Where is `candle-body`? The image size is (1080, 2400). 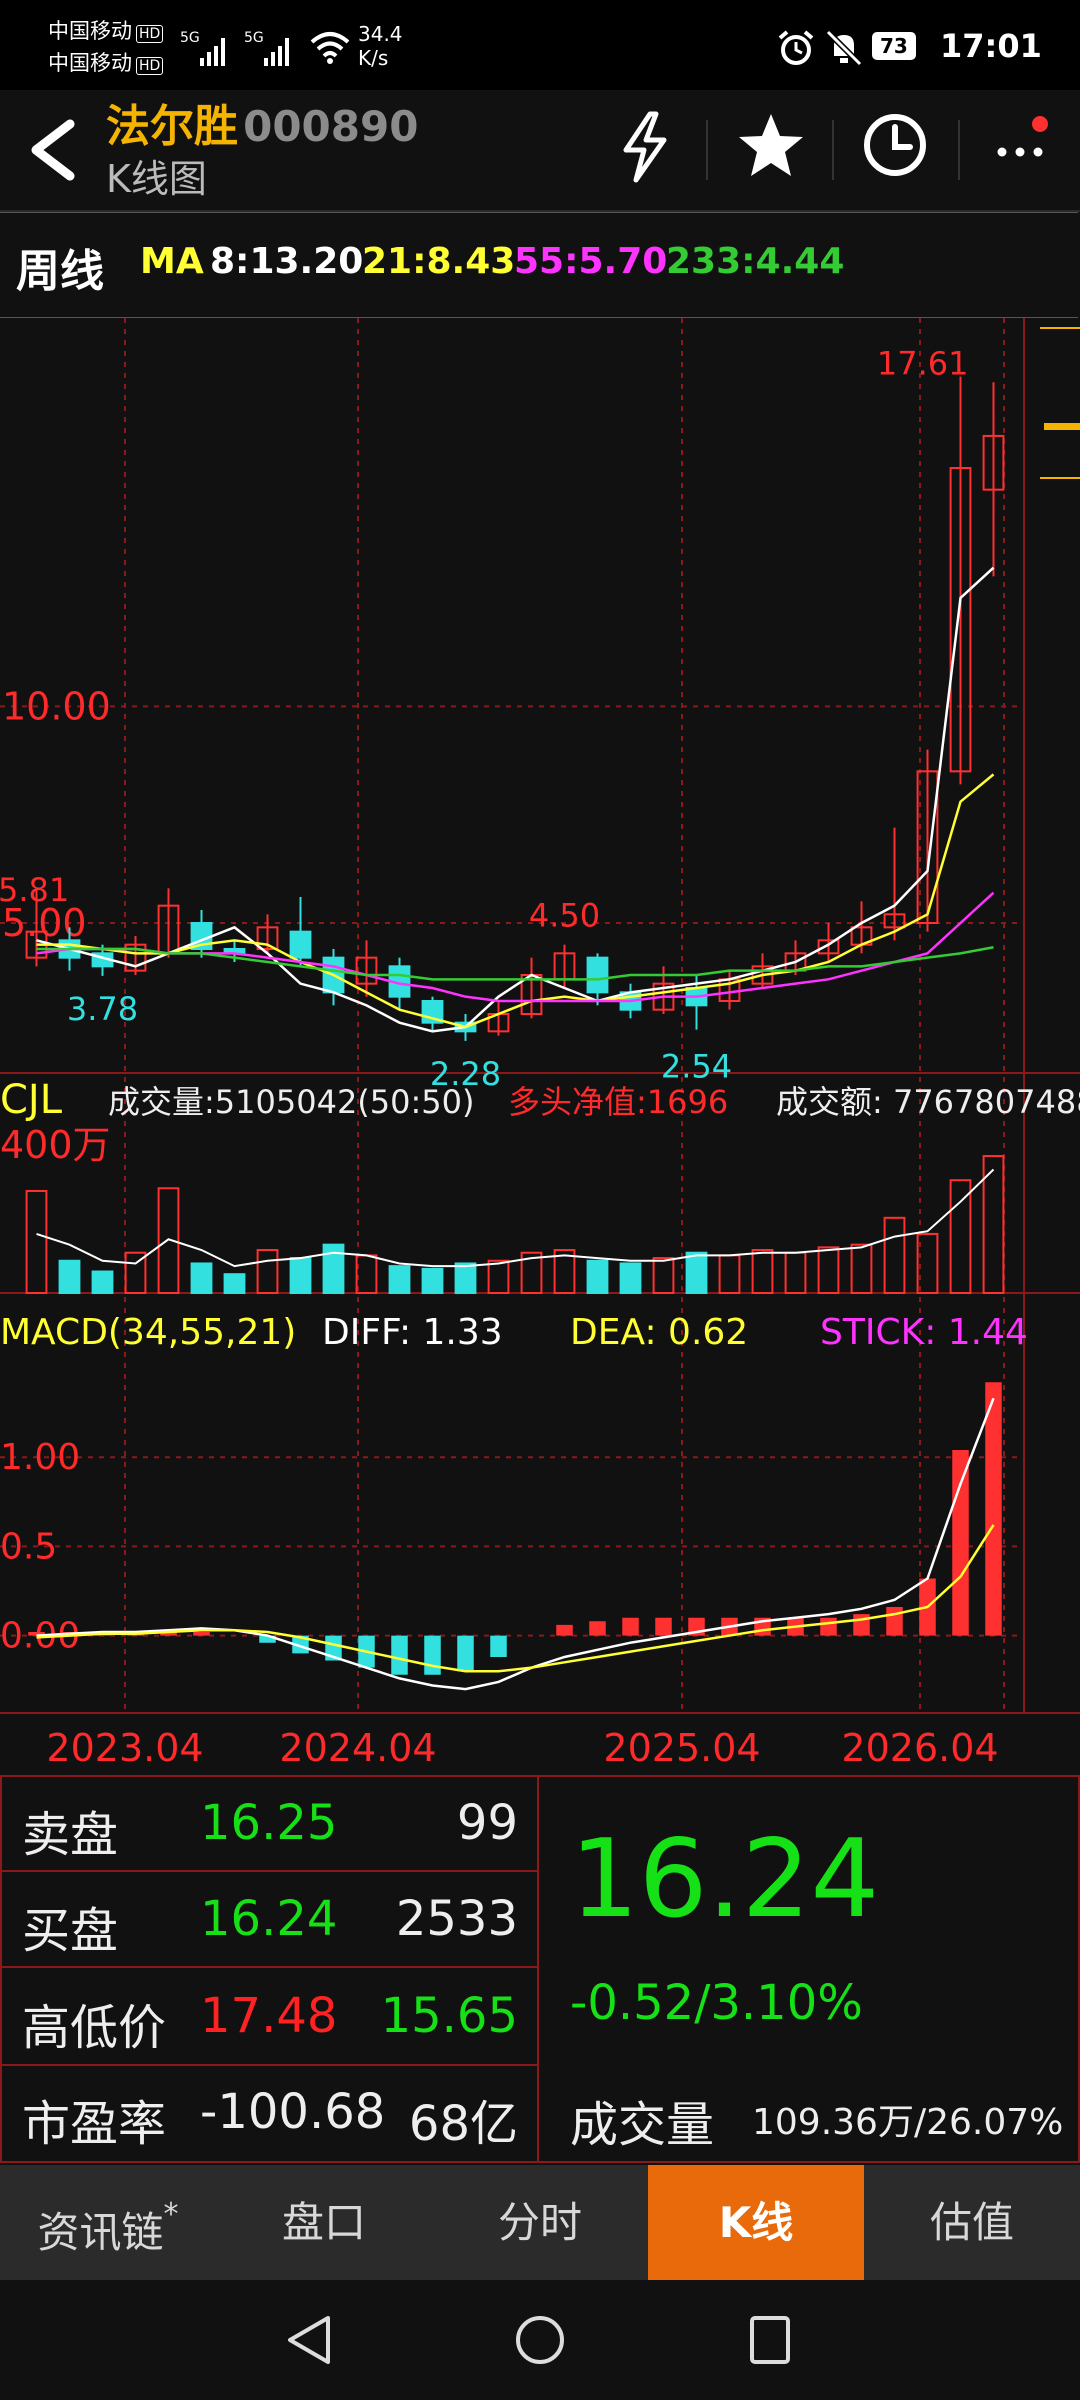 candle-body is located at coordinates (597, 975).